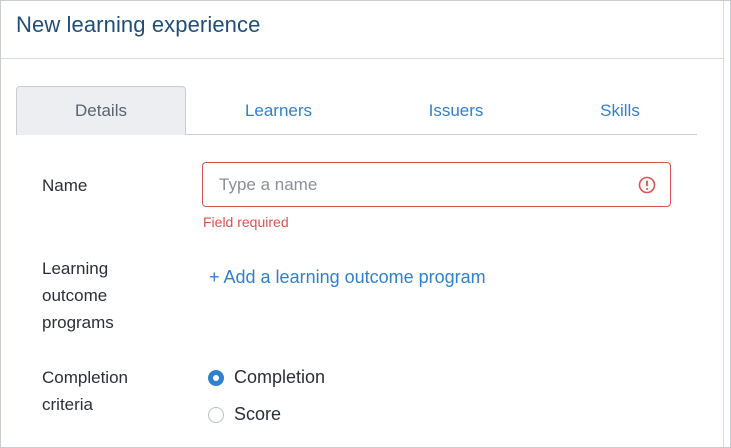 The image size is (731, 448). I want to click on radio-option-completion: Completion, so click(266, 377).